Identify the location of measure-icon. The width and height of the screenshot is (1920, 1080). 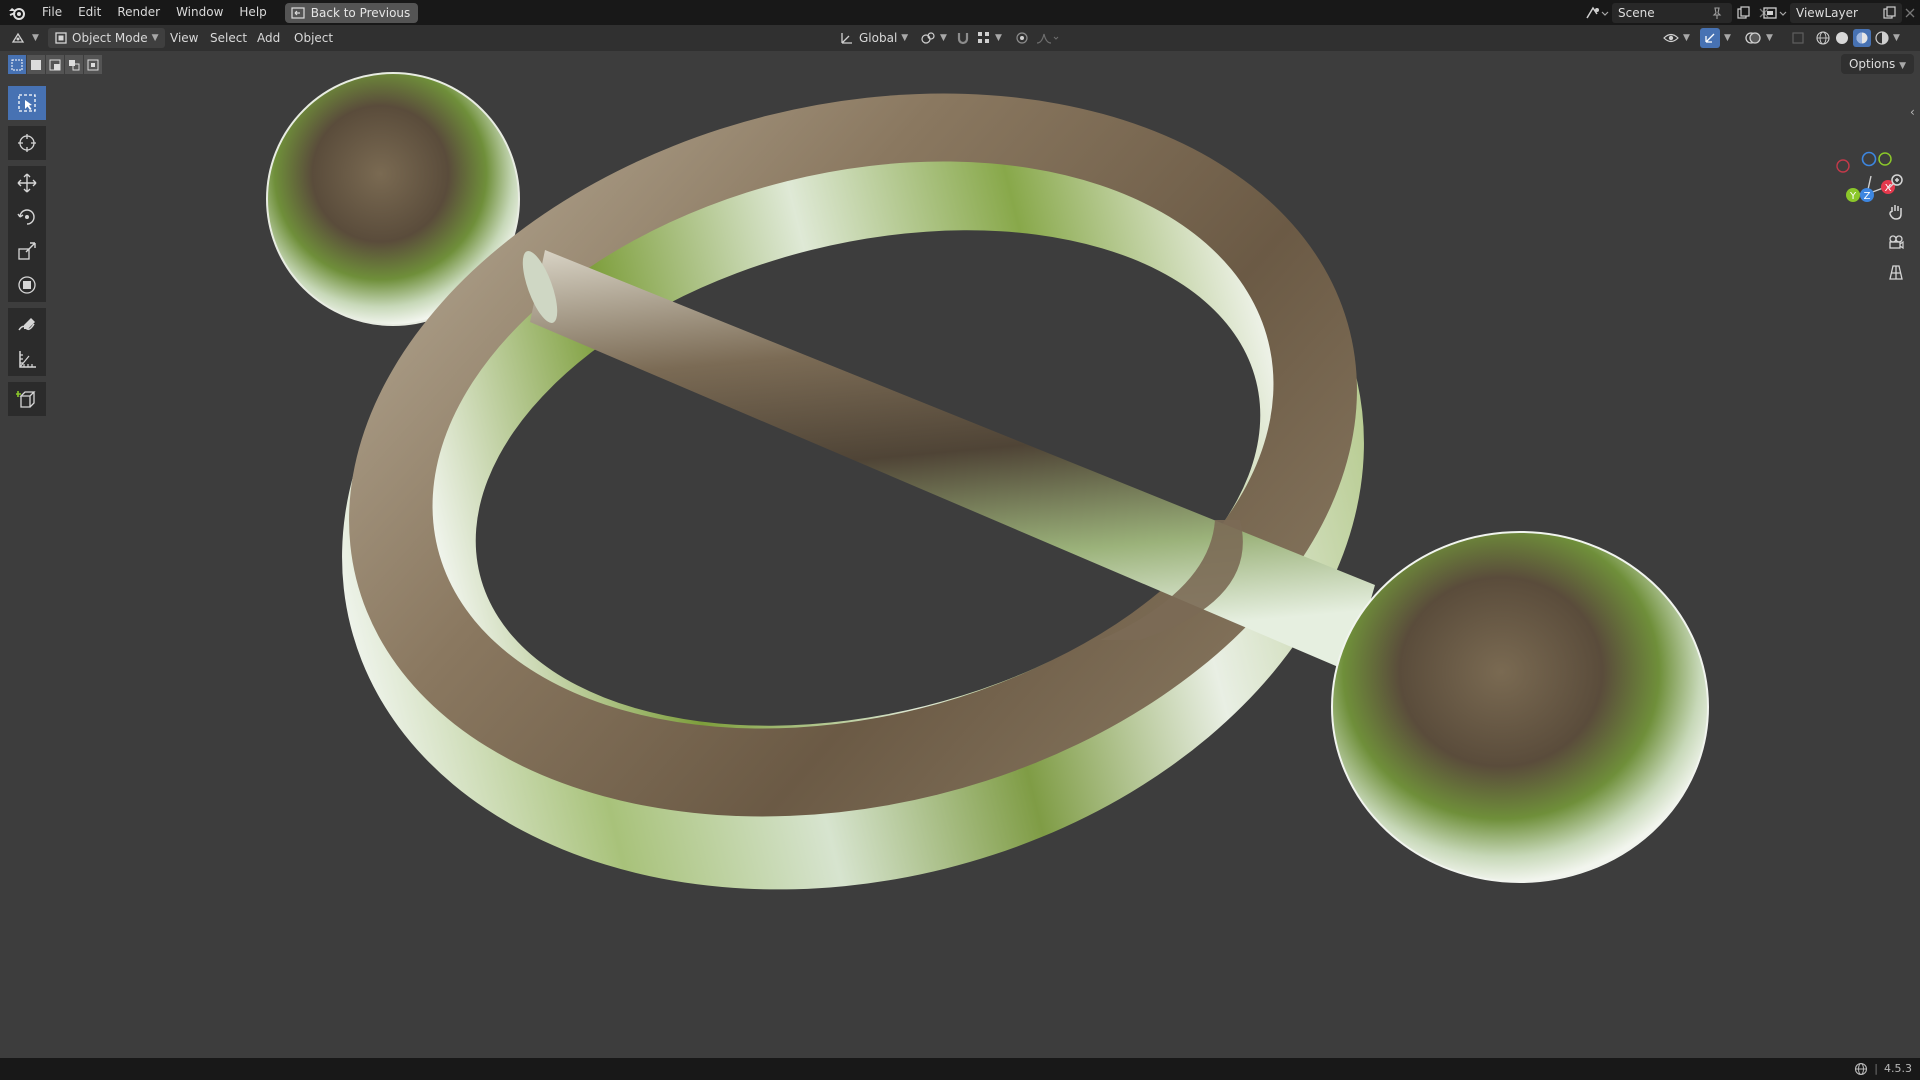
(27, 359).